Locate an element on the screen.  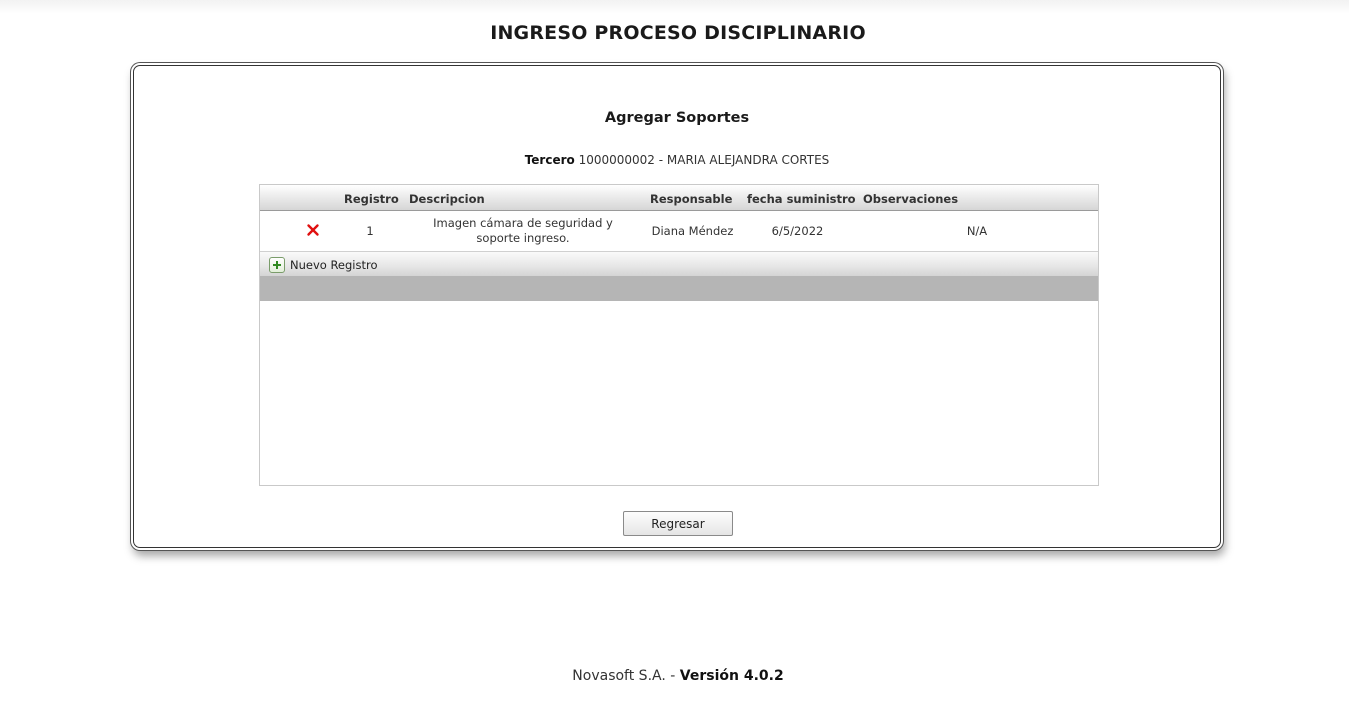
column-header-fecha: fecha suministro is located at coordinates (801, 199).